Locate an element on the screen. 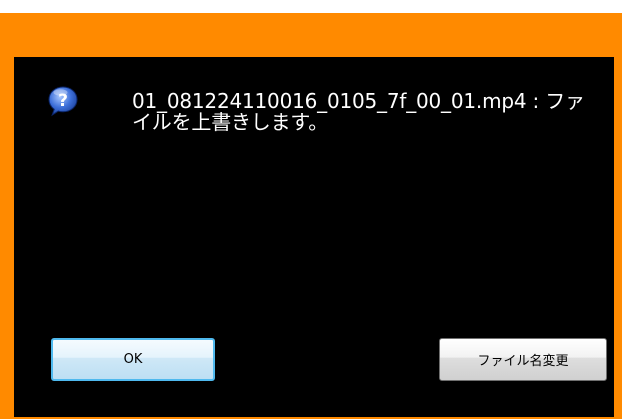 The image size is (622, 419). ok-button: OK is located at coordinates (133, 359).